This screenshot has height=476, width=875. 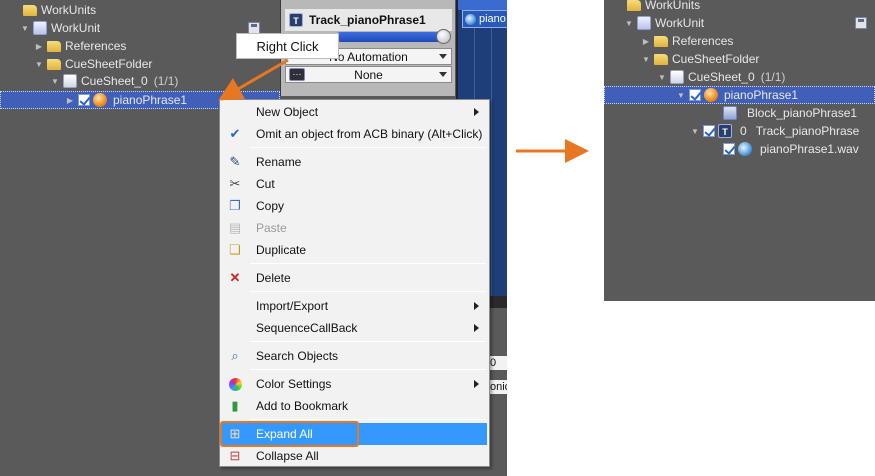 I want to click on menu-item-search-objects: ⌕ Search Objects, so click(x=354, y=356).